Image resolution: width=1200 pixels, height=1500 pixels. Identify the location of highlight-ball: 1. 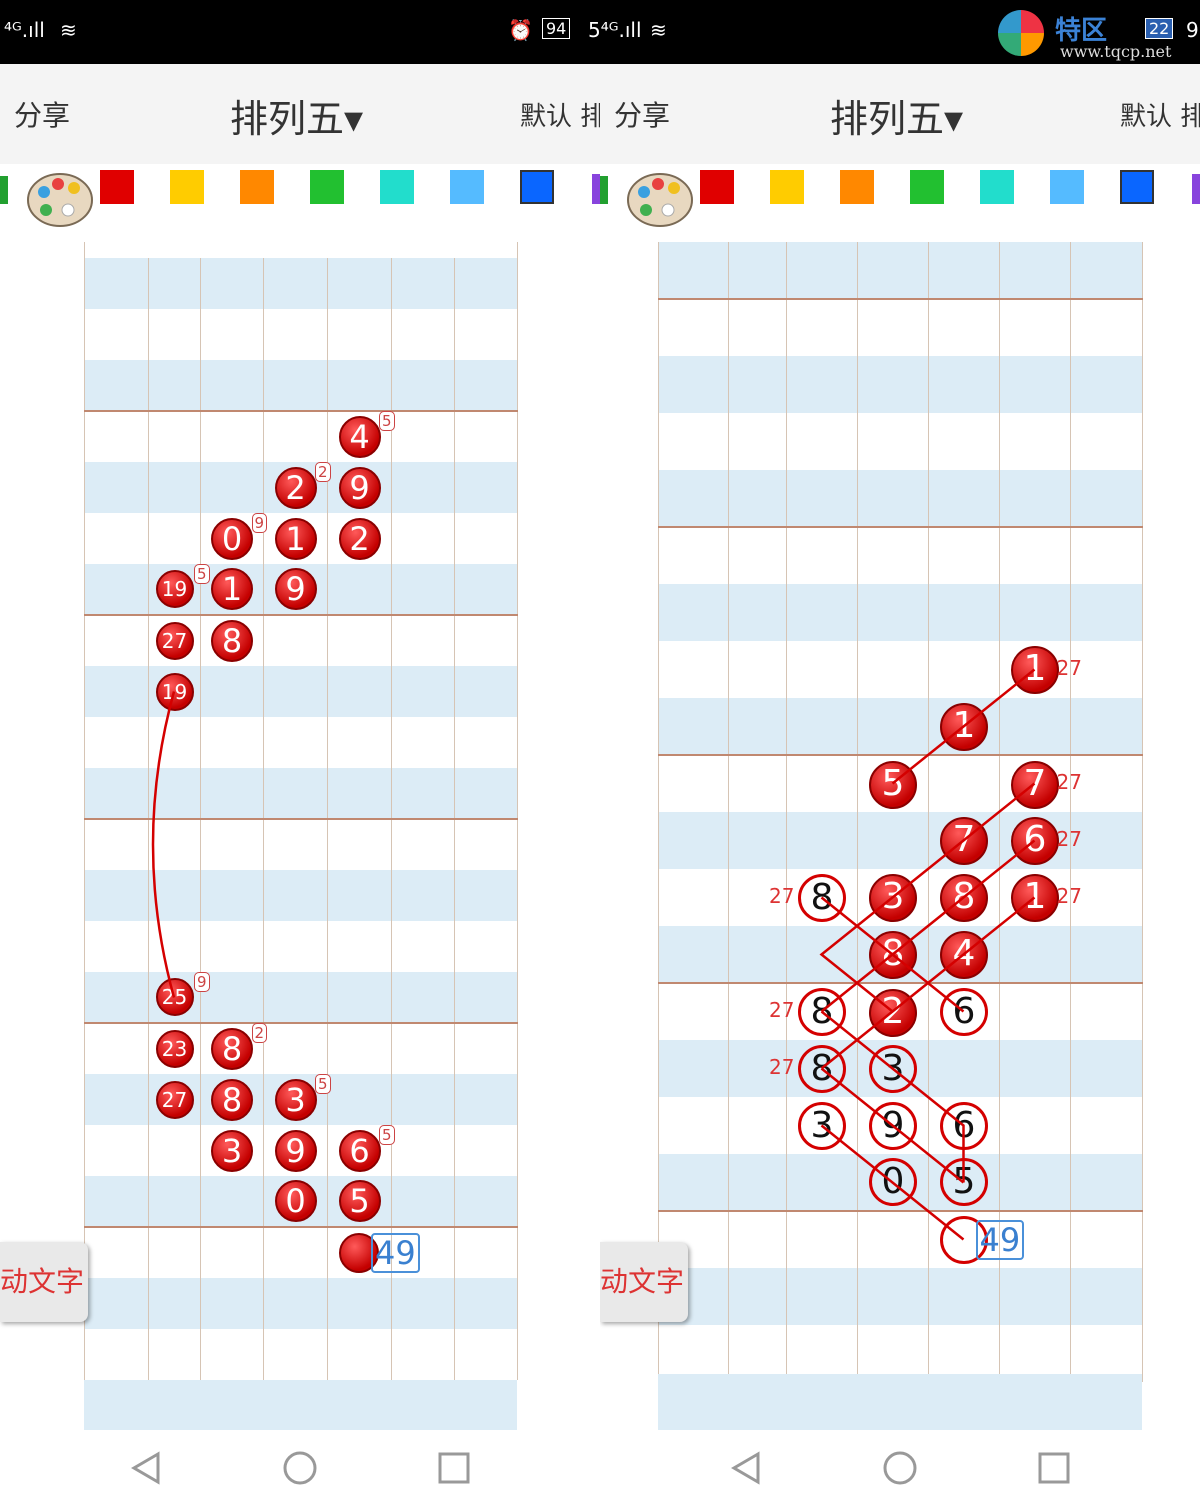
(1035, 898).